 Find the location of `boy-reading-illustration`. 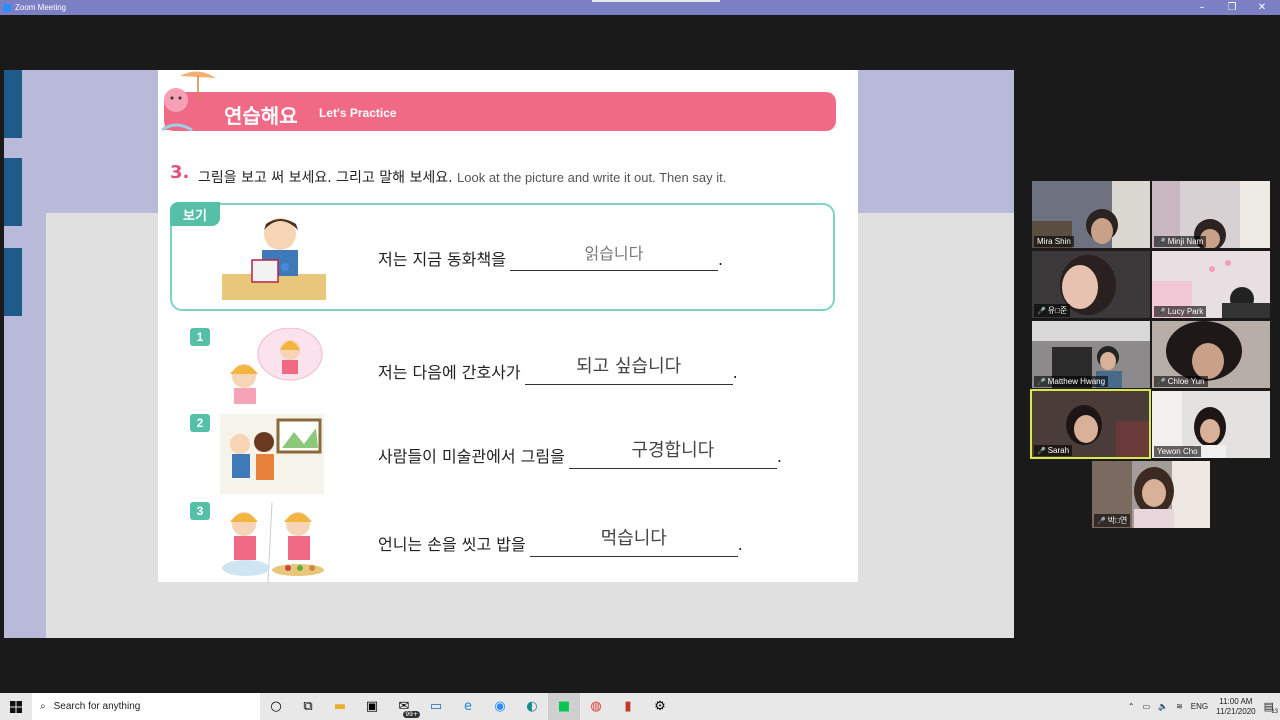

boy-reading-illustration is located at coordinates (274, 259).